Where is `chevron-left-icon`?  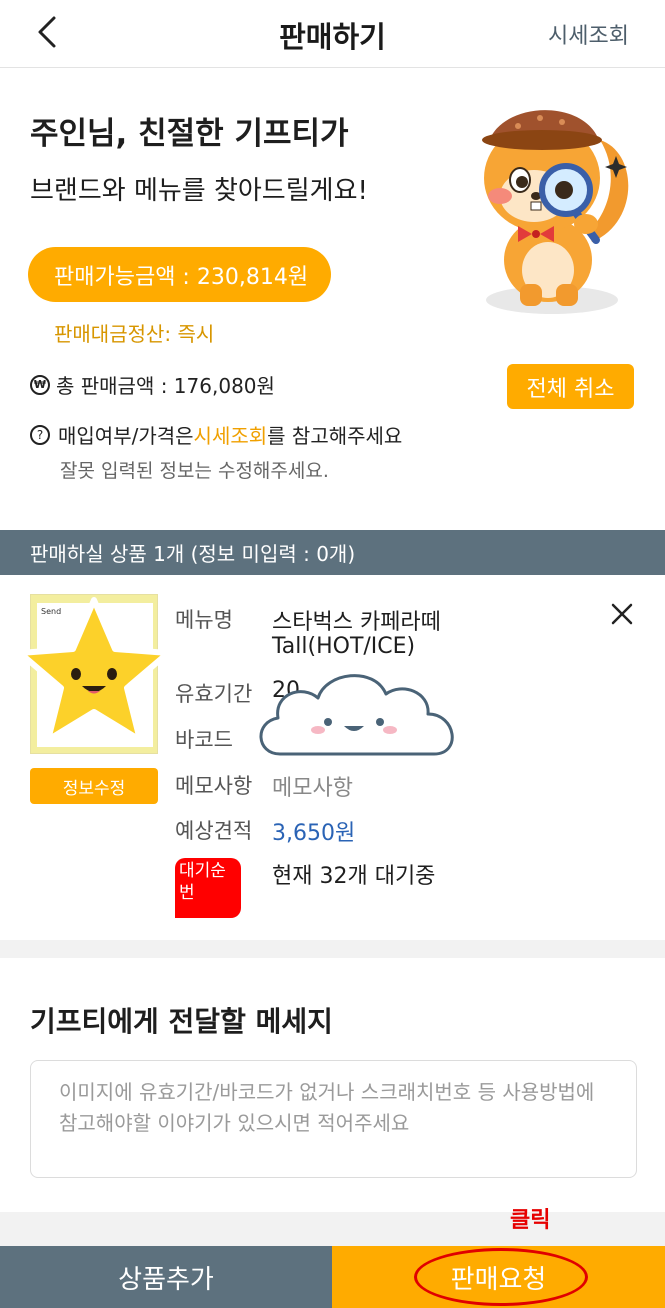 chevron-left-icon is located at coordinates (47, 32).